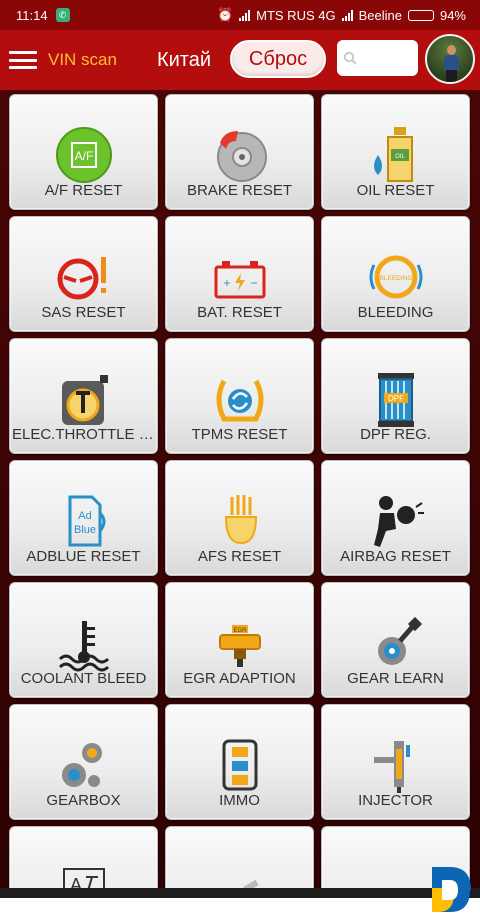 The height and width of the screenshot is (920, 480). I want to click on svg-text: EGR, so click(240, 631).